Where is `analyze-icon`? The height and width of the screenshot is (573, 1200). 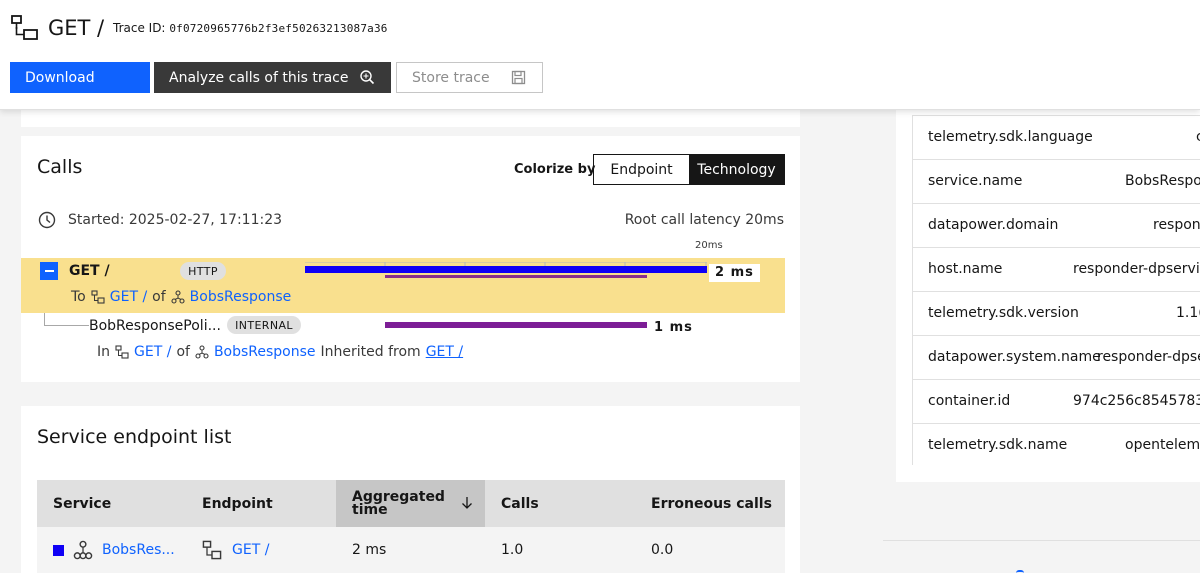
analyze-icon is located at coordinates (367, 77).